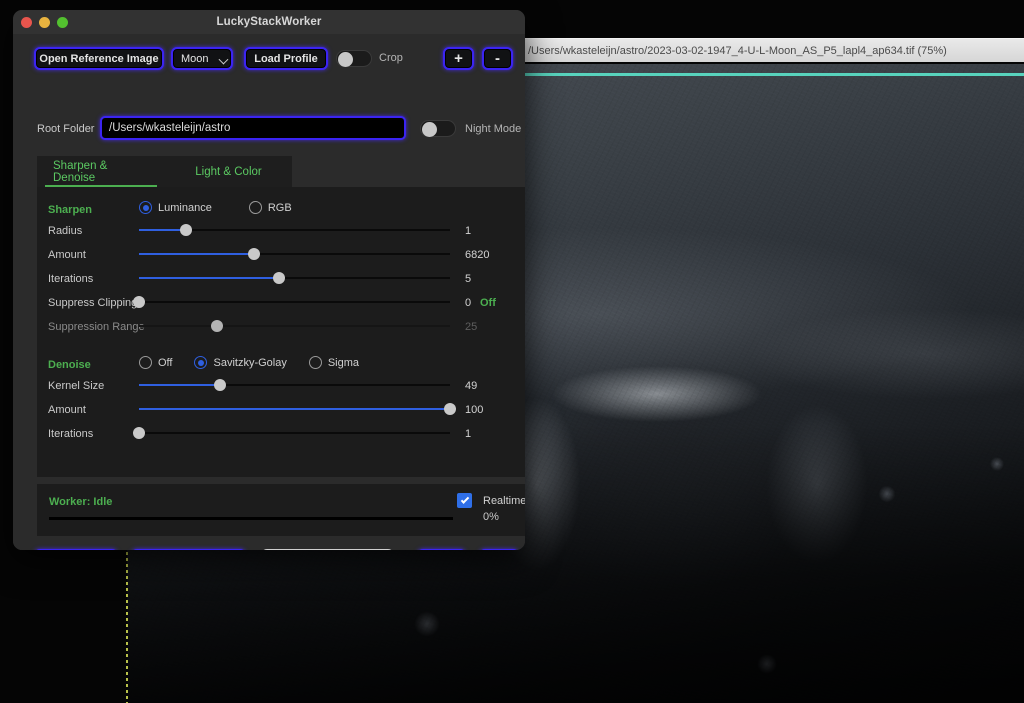 The height and width of the screenshot is (703, 1024). What do you see at coordinates (354, 58) in the screenshot?
I see `crop-toggle` at bounding box center [354, 58].